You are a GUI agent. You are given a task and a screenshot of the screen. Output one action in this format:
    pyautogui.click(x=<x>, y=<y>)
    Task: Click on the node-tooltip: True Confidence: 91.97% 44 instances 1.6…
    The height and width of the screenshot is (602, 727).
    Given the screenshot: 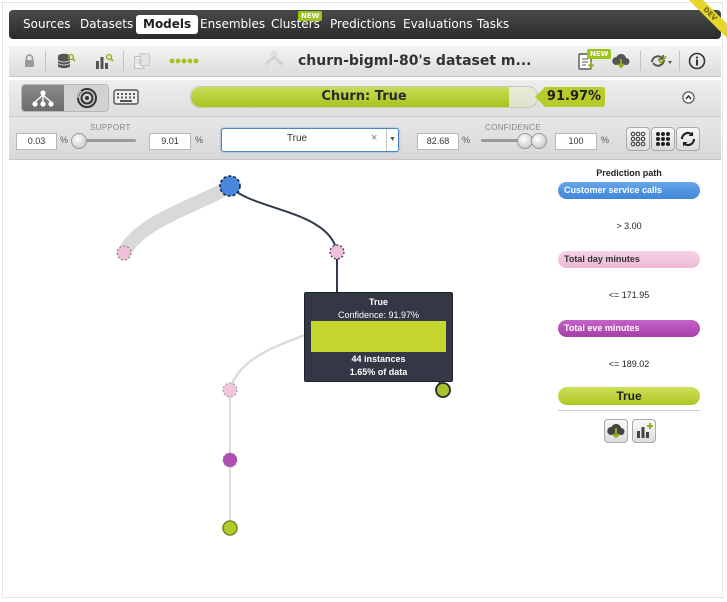 What is the action you would take?
    pyautogui.click(x=378, y=337)
    